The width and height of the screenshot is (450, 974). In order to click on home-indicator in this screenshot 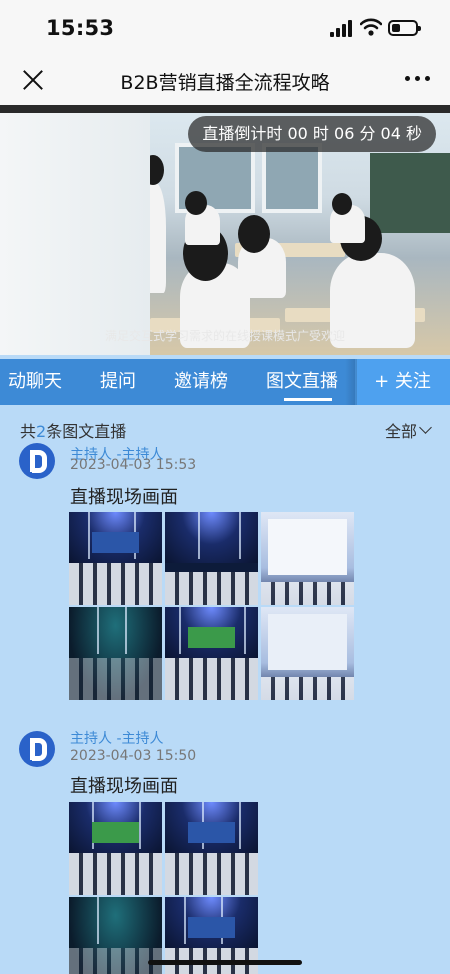, I will do `click(225, 962)`.